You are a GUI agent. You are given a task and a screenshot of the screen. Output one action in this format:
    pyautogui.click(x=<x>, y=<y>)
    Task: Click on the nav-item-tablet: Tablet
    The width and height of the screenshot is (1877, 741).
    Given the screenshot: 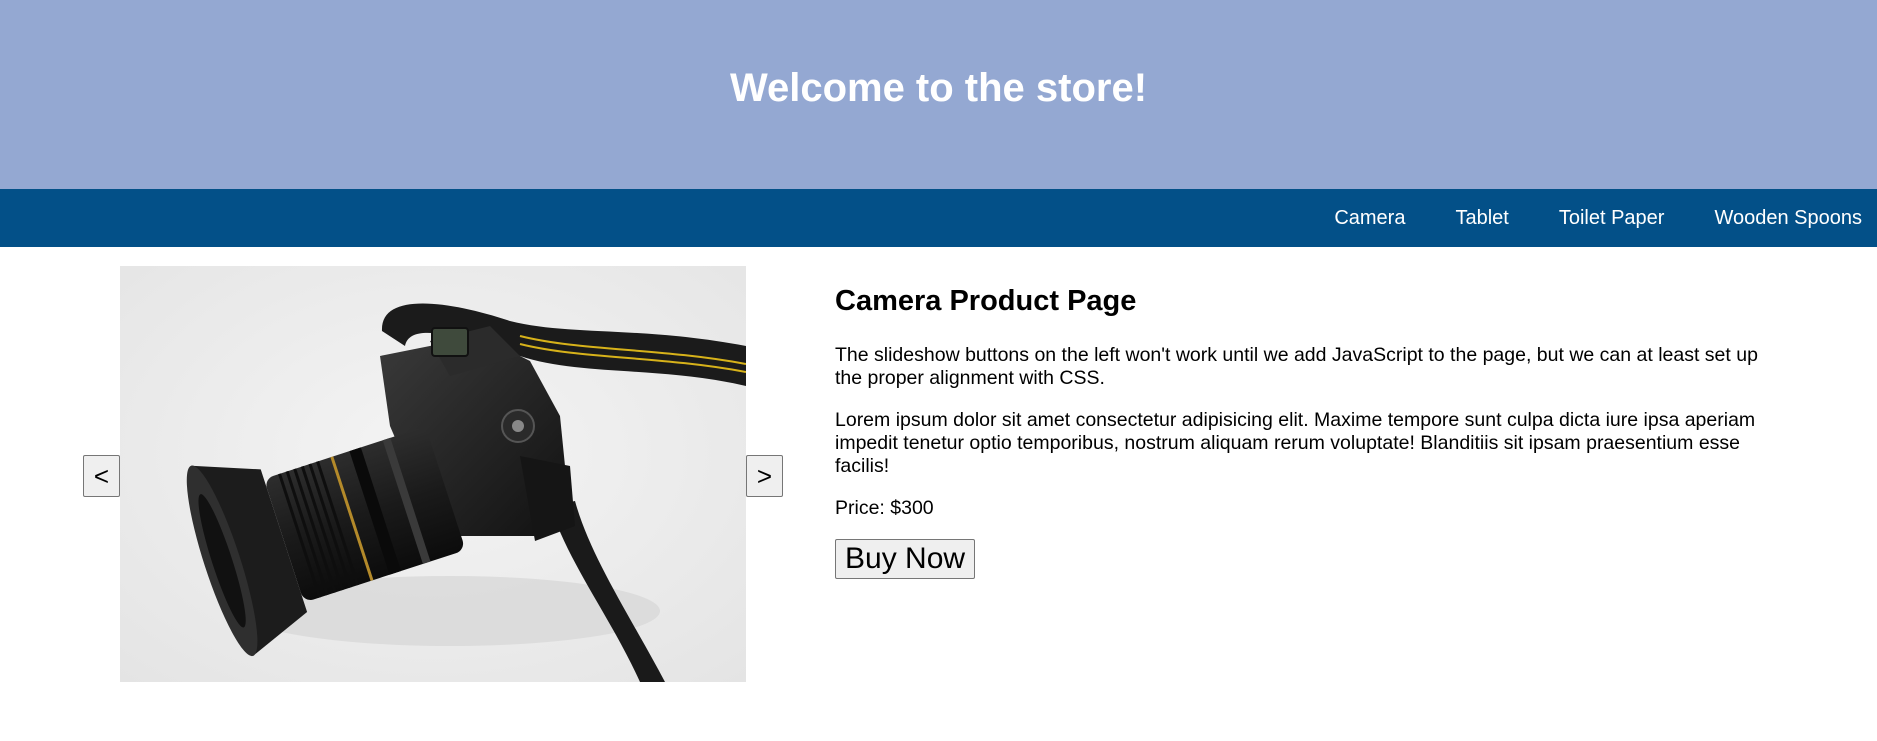 What is the action you would take?
    pyautogui.click(x=1481, y=218)
    